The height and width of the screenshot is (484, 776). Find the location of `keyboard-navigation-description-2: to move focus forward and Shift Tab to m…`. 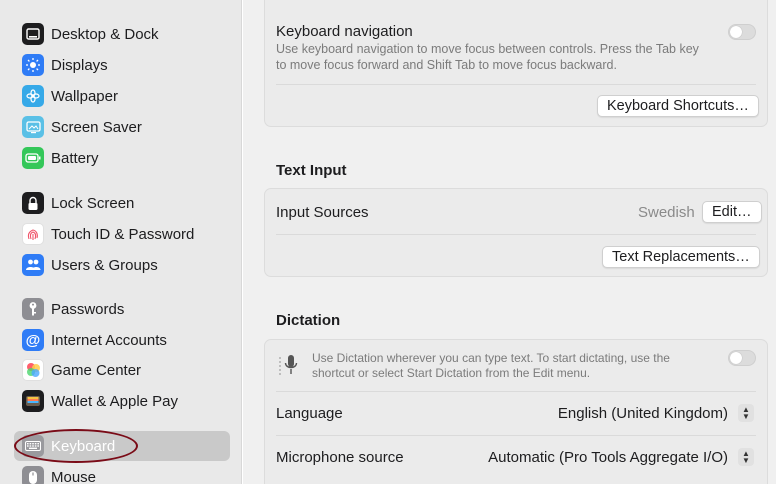

keyboard-navigation-description-2: to move focus forward and Shift Tab to m… is located at coordinates (446, 65).